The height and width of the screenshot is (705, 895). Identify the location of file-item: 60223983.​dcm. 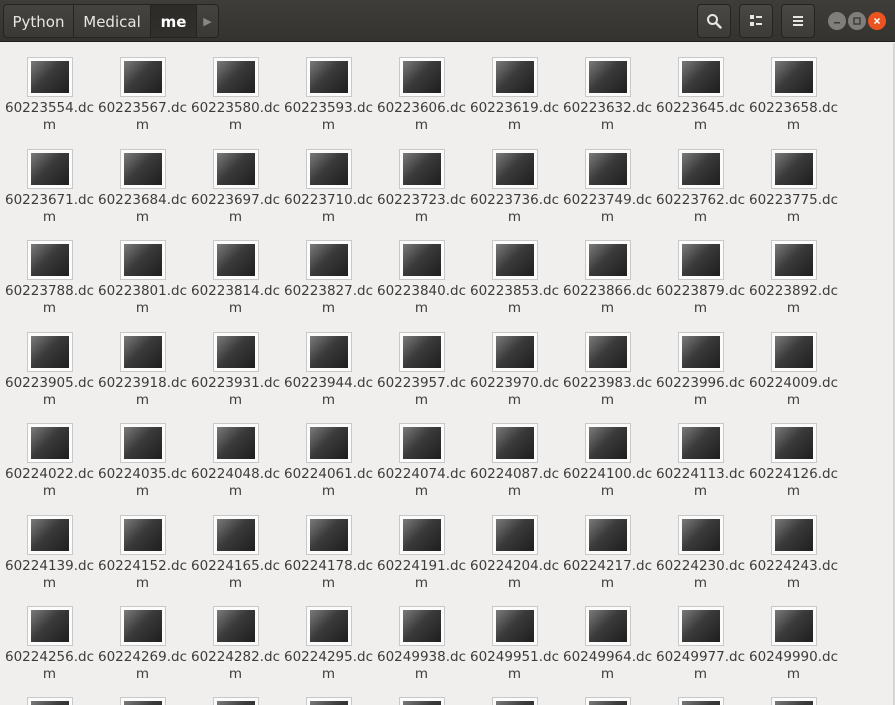
(607, 365).